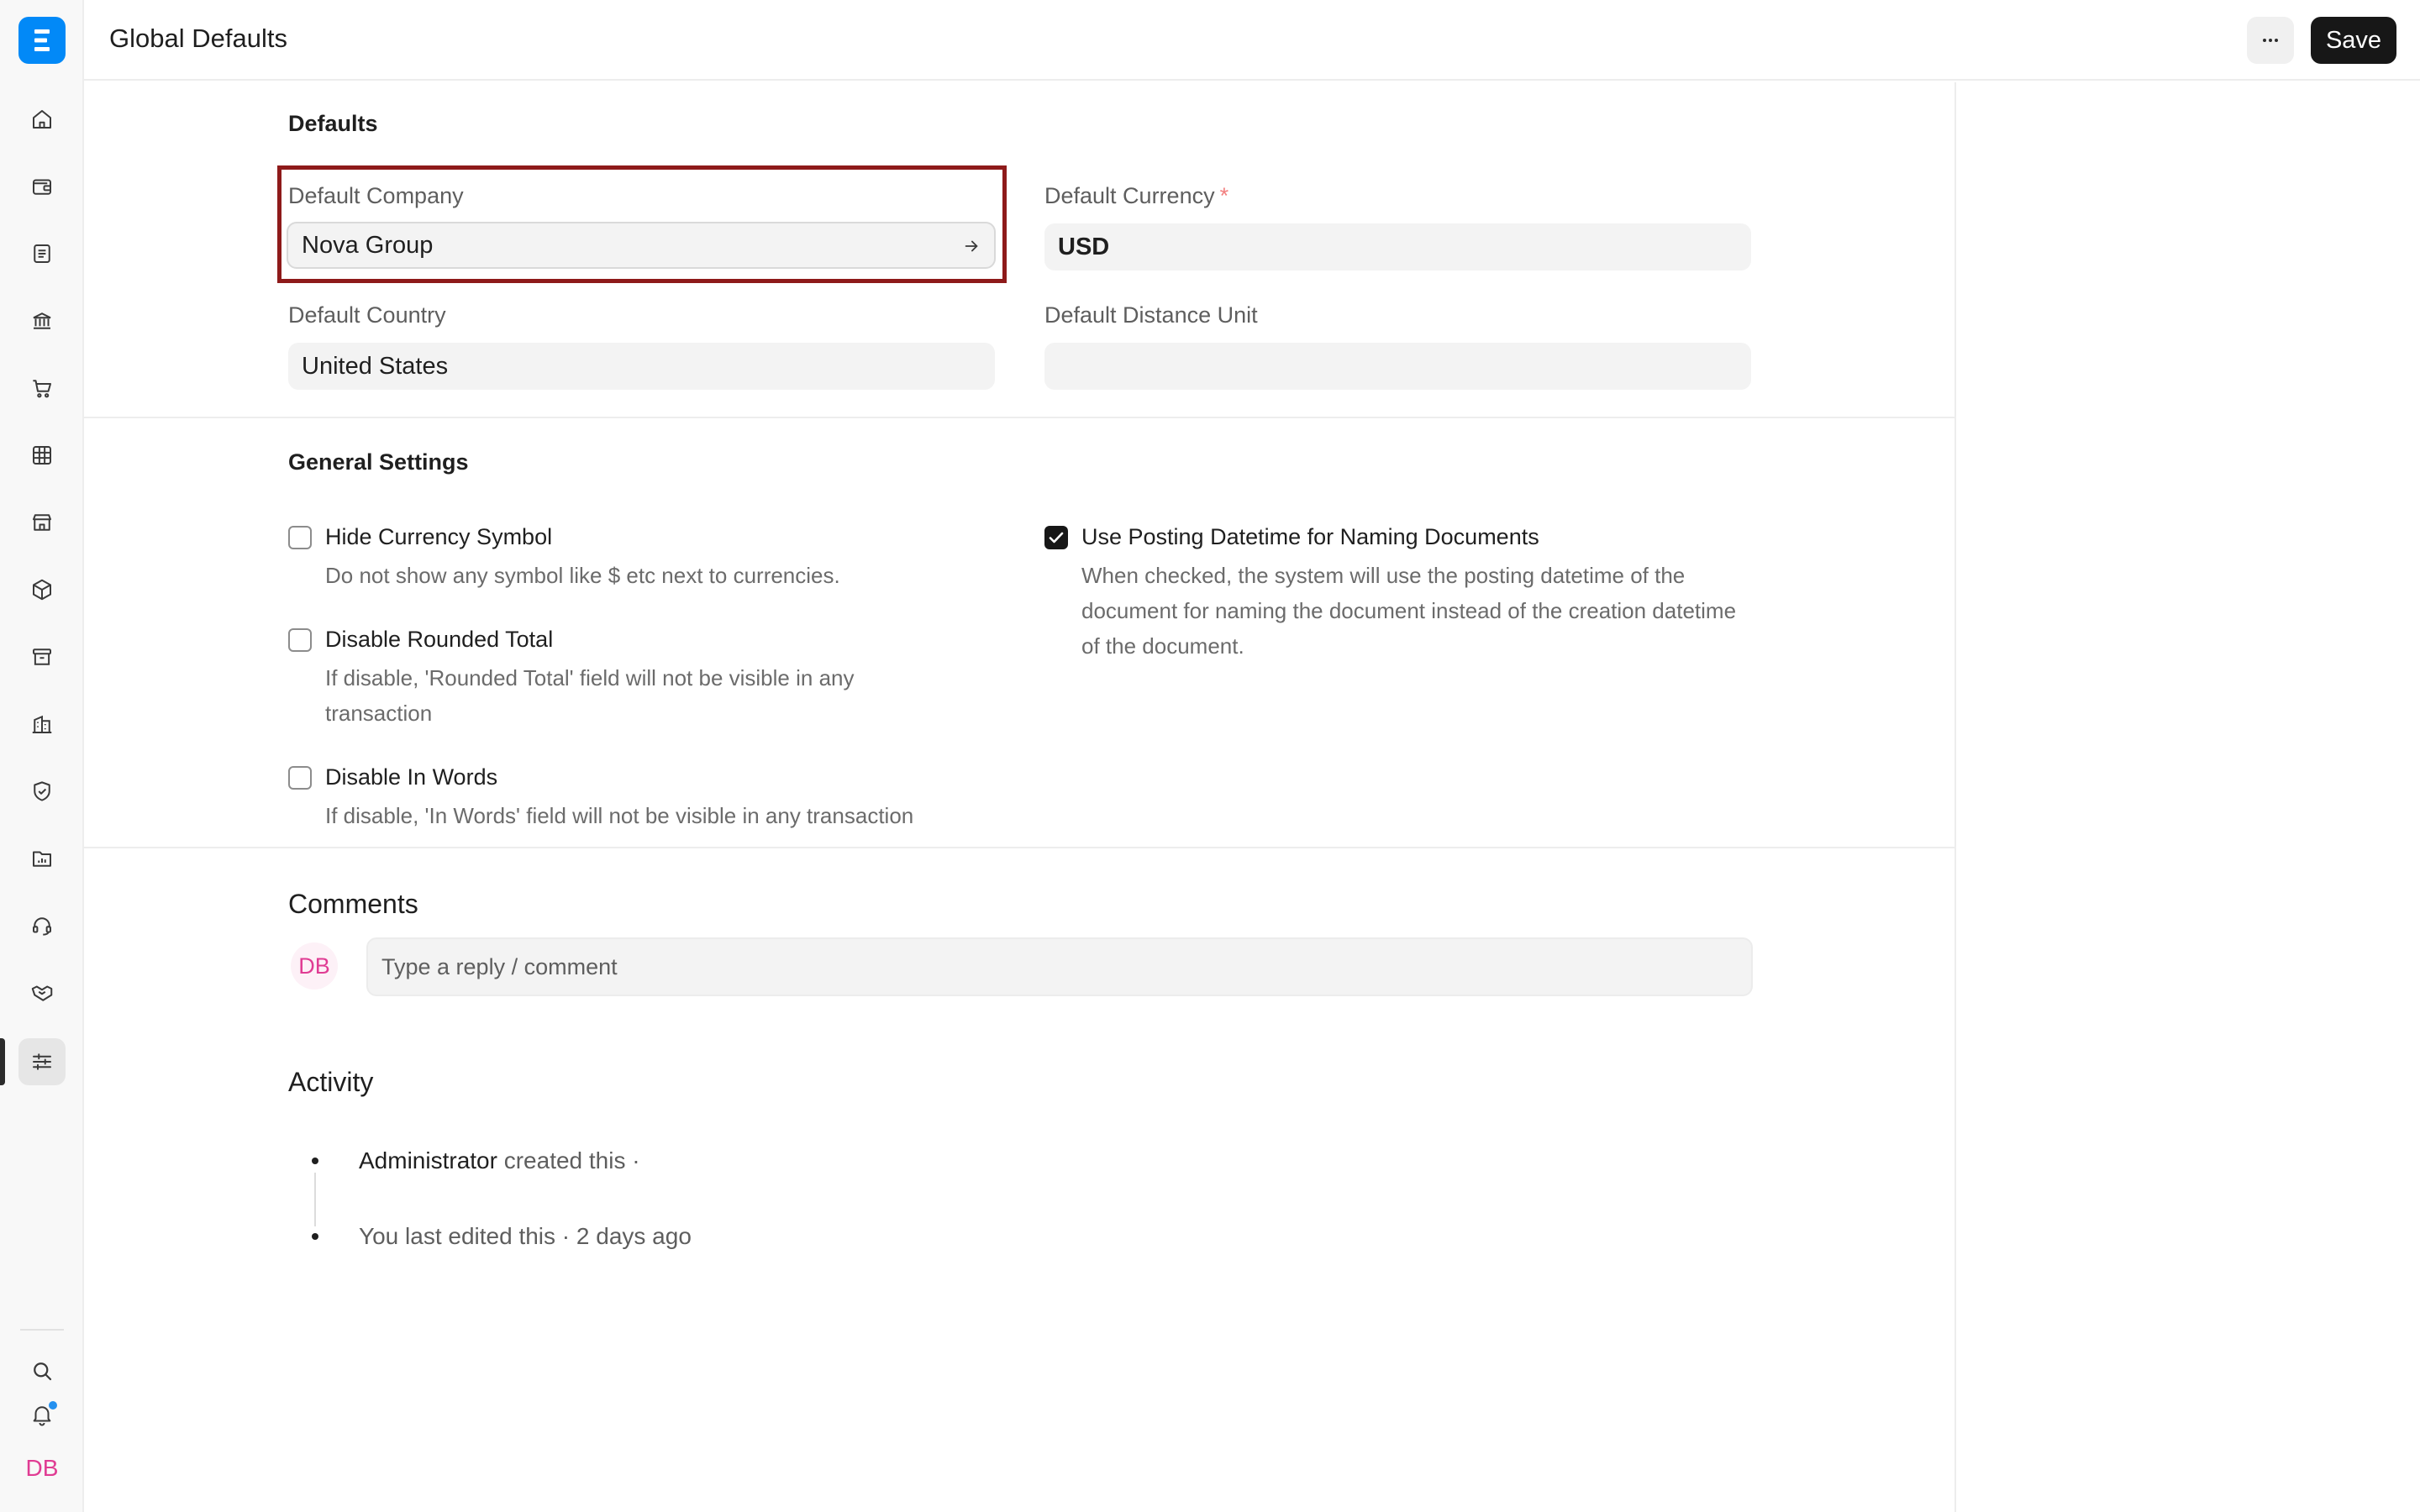 This screenshot has width=2420, height=1512. I want to click on disable-in-words-checkbox, so click(300, 778).